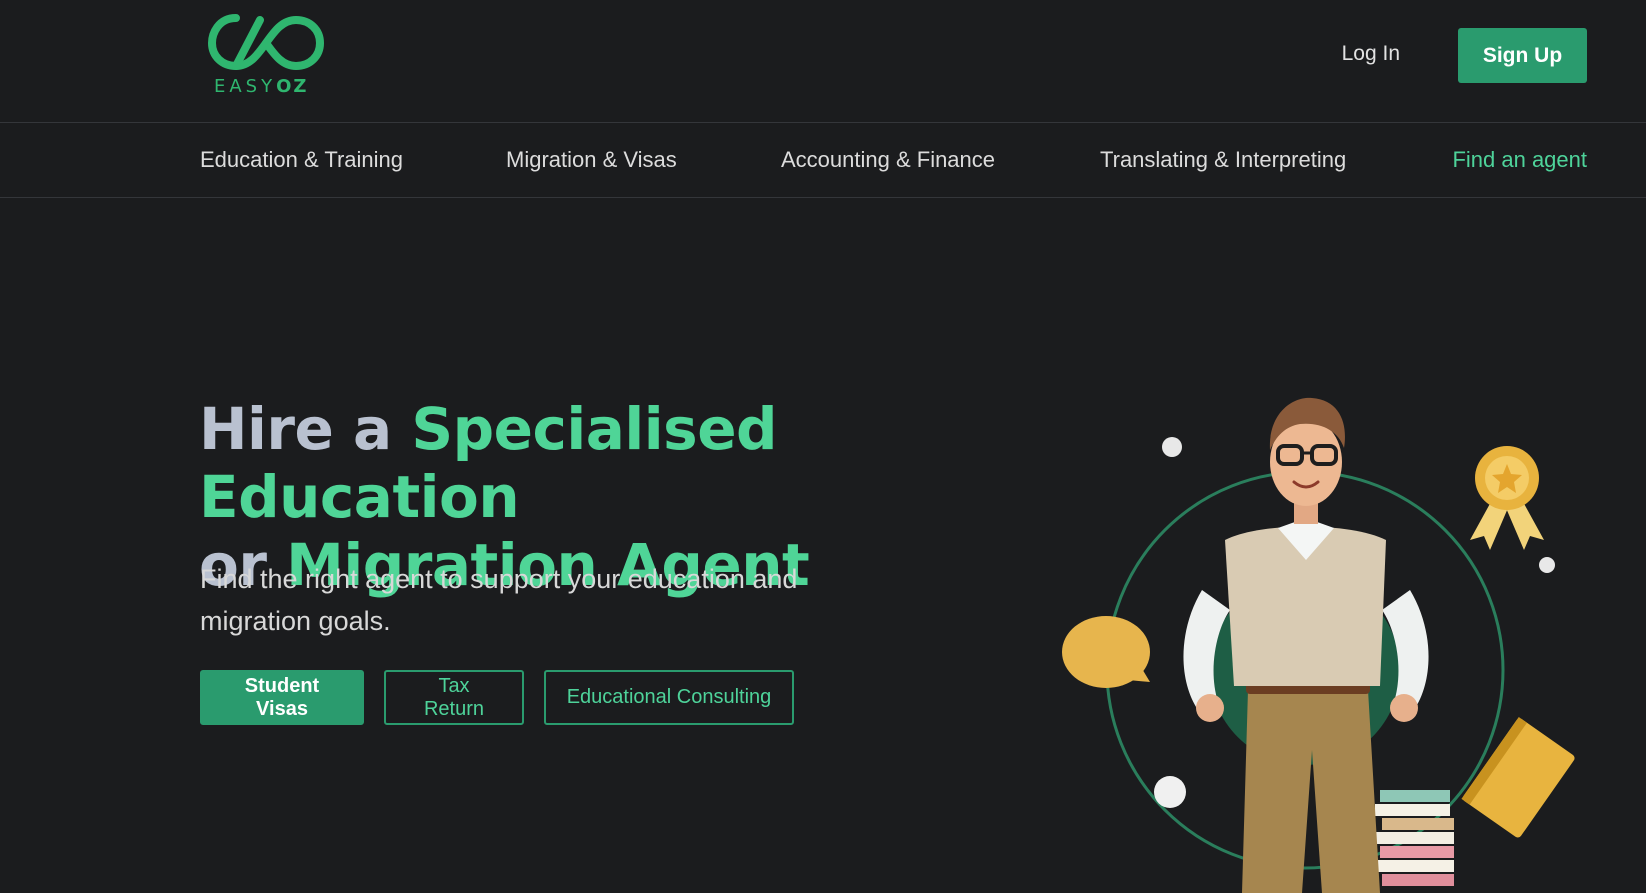 The height and width of the screenshot is (893, 1646). Describe the element at coordinates (1223, 160) in the screenshot. I see `nav-item-translating-interpreting: Translating & Interpreting` at that location.